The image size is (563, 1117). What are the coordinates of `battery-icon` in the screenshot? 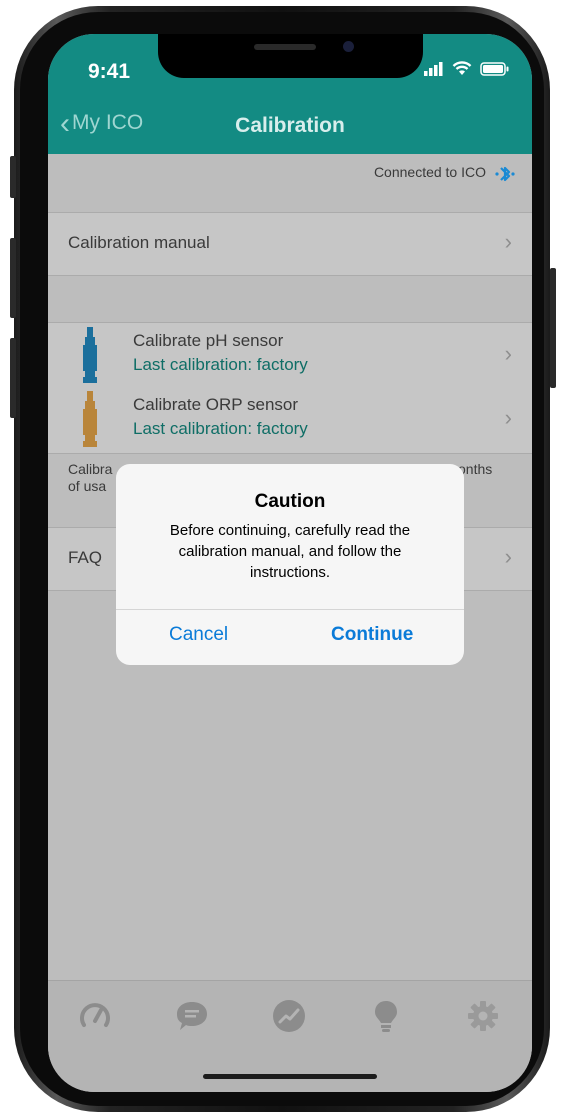 It's located at (494, 68).